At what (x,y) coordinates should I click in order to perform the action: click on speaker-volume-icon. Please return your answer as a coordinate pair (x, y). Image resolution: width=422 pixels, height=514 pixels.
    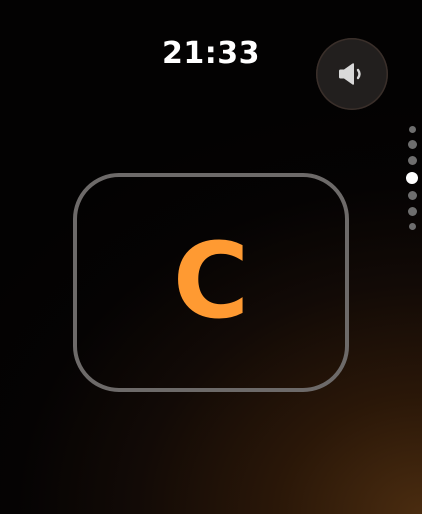
    Looking at the image, I should click on (350, 74).